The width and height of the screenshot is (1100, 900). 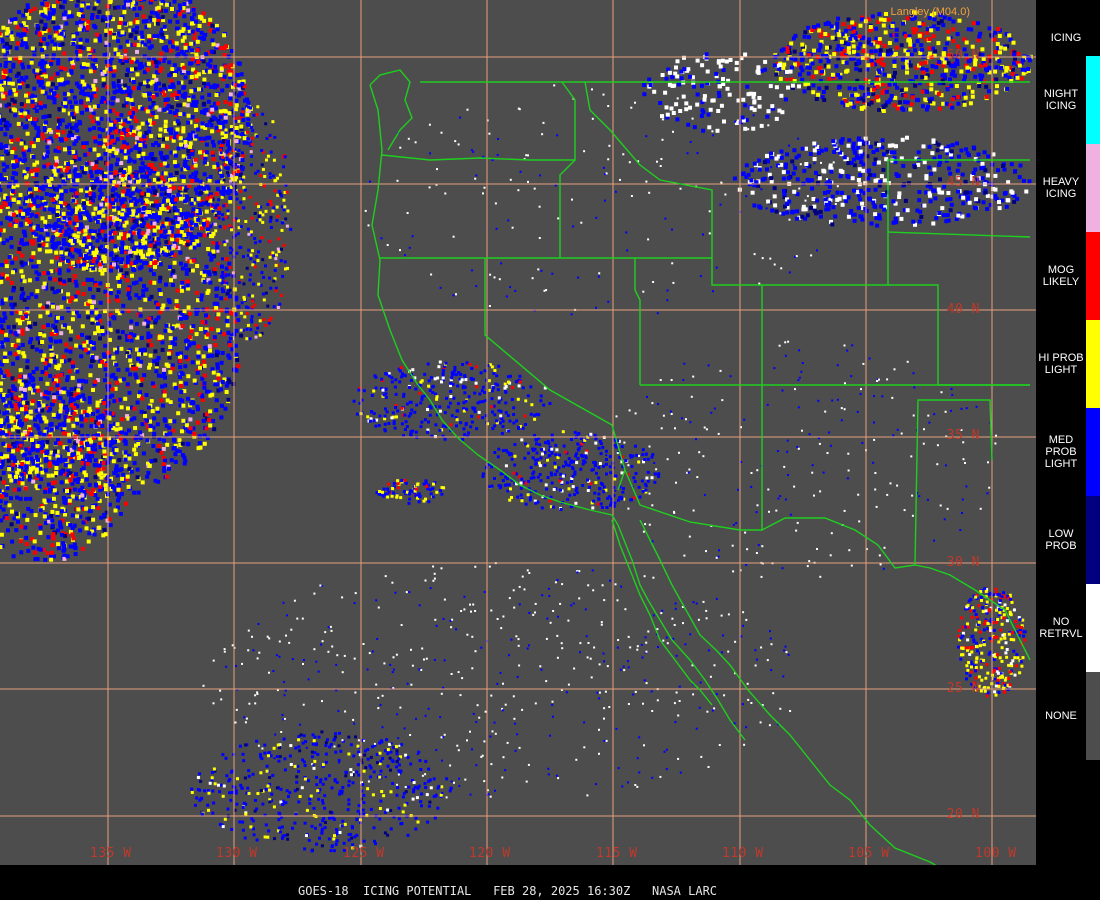 What do you see at coordinates (1061, 188) in the screenshot?
I see `legend-item-label: HEAVY ICING` at bounding box center [1061, 188].